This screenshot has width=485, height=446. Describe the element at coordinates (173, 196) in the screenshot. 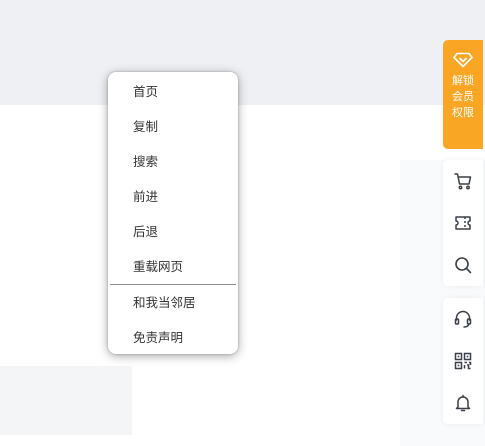

I see `menu-item-forward: 前进` at that location.